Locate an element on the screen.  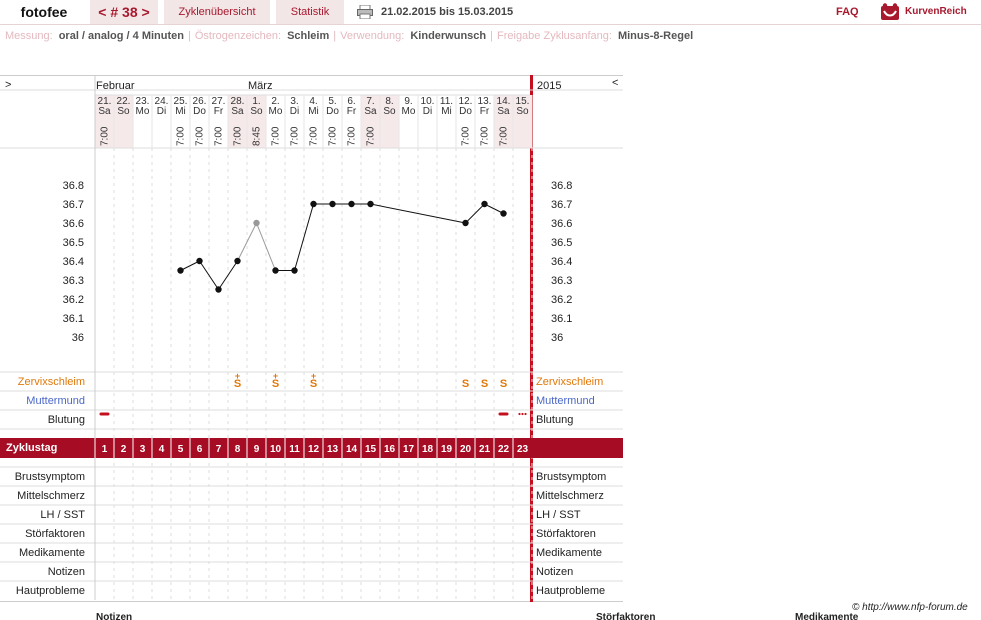
y-tick-label: 36.4 is located at coordinates (73, 262).